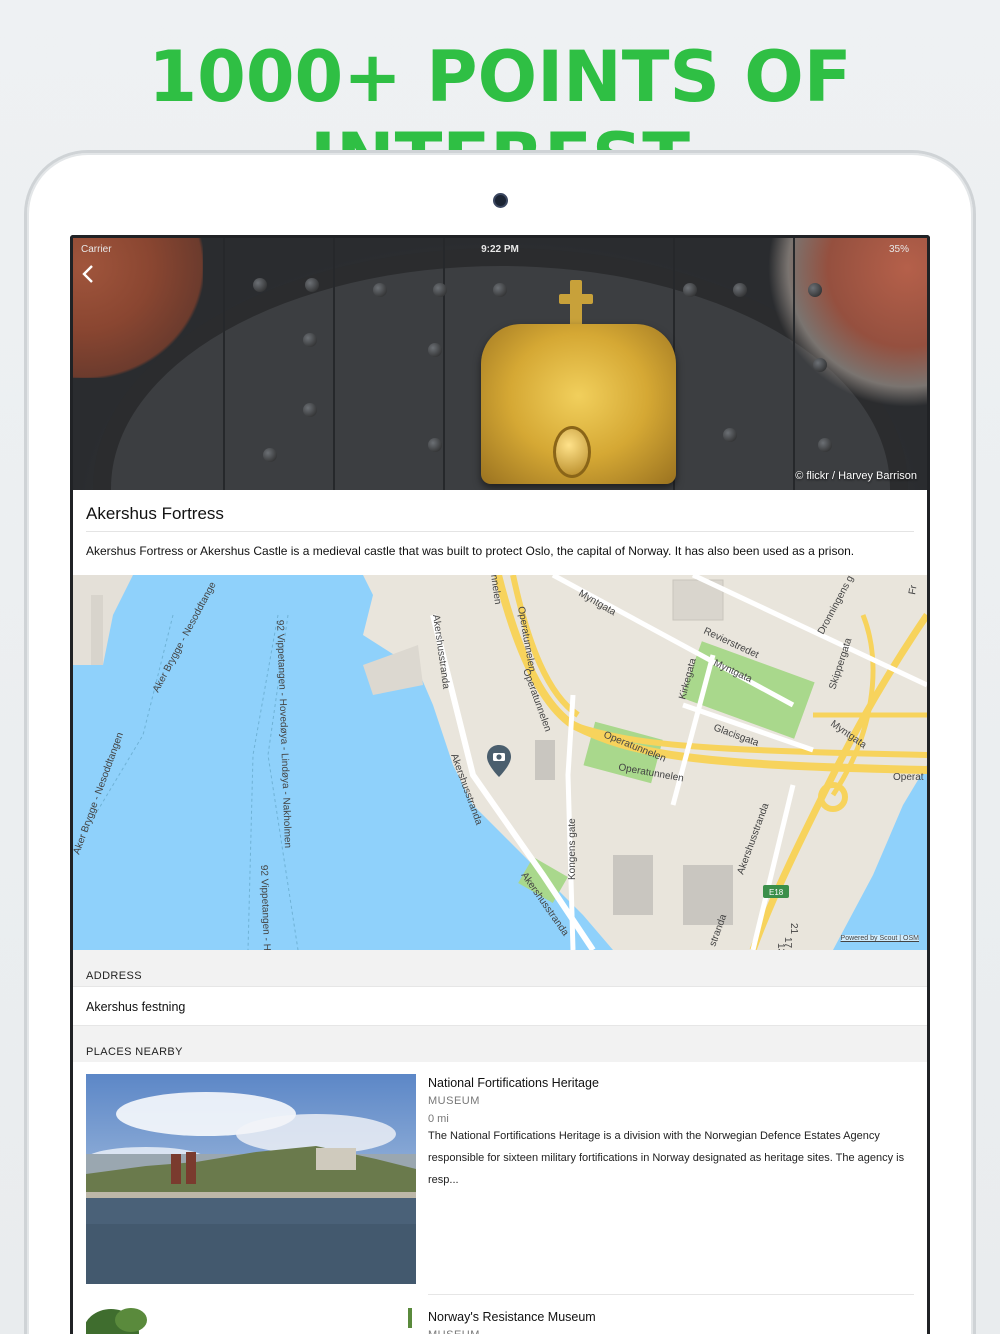 The image size is (1000, 1334). What do you see at coordinates (87, 274) in the screenshot?
I see `chevron-left-icon` at bounding box center [87, 274].